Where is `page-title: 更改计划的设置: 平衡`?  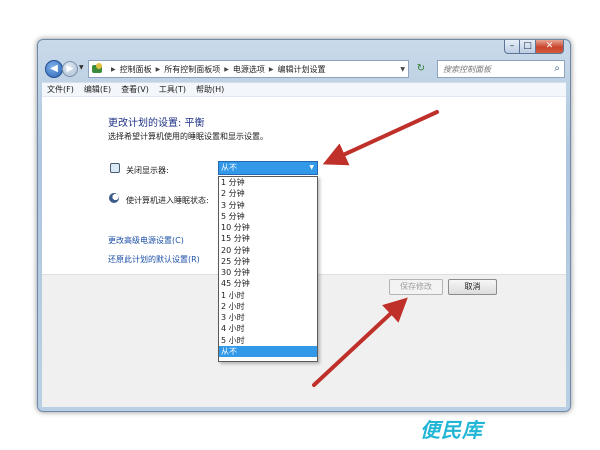
page-title: 更改计划的设置: 平衡 is located at coordinates (156, 123).